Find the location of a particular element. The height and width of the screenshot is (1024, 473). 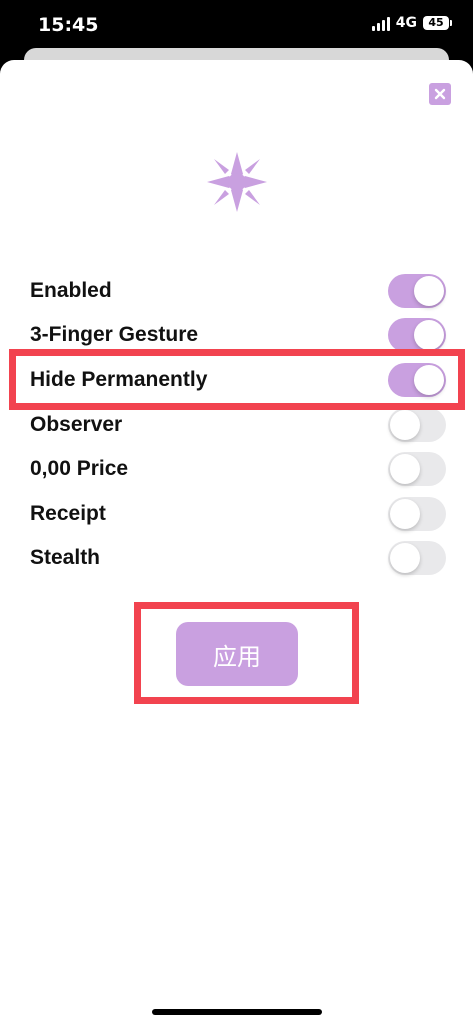

setting-row-enabled: Enabled is located at coordinates (238, 291).